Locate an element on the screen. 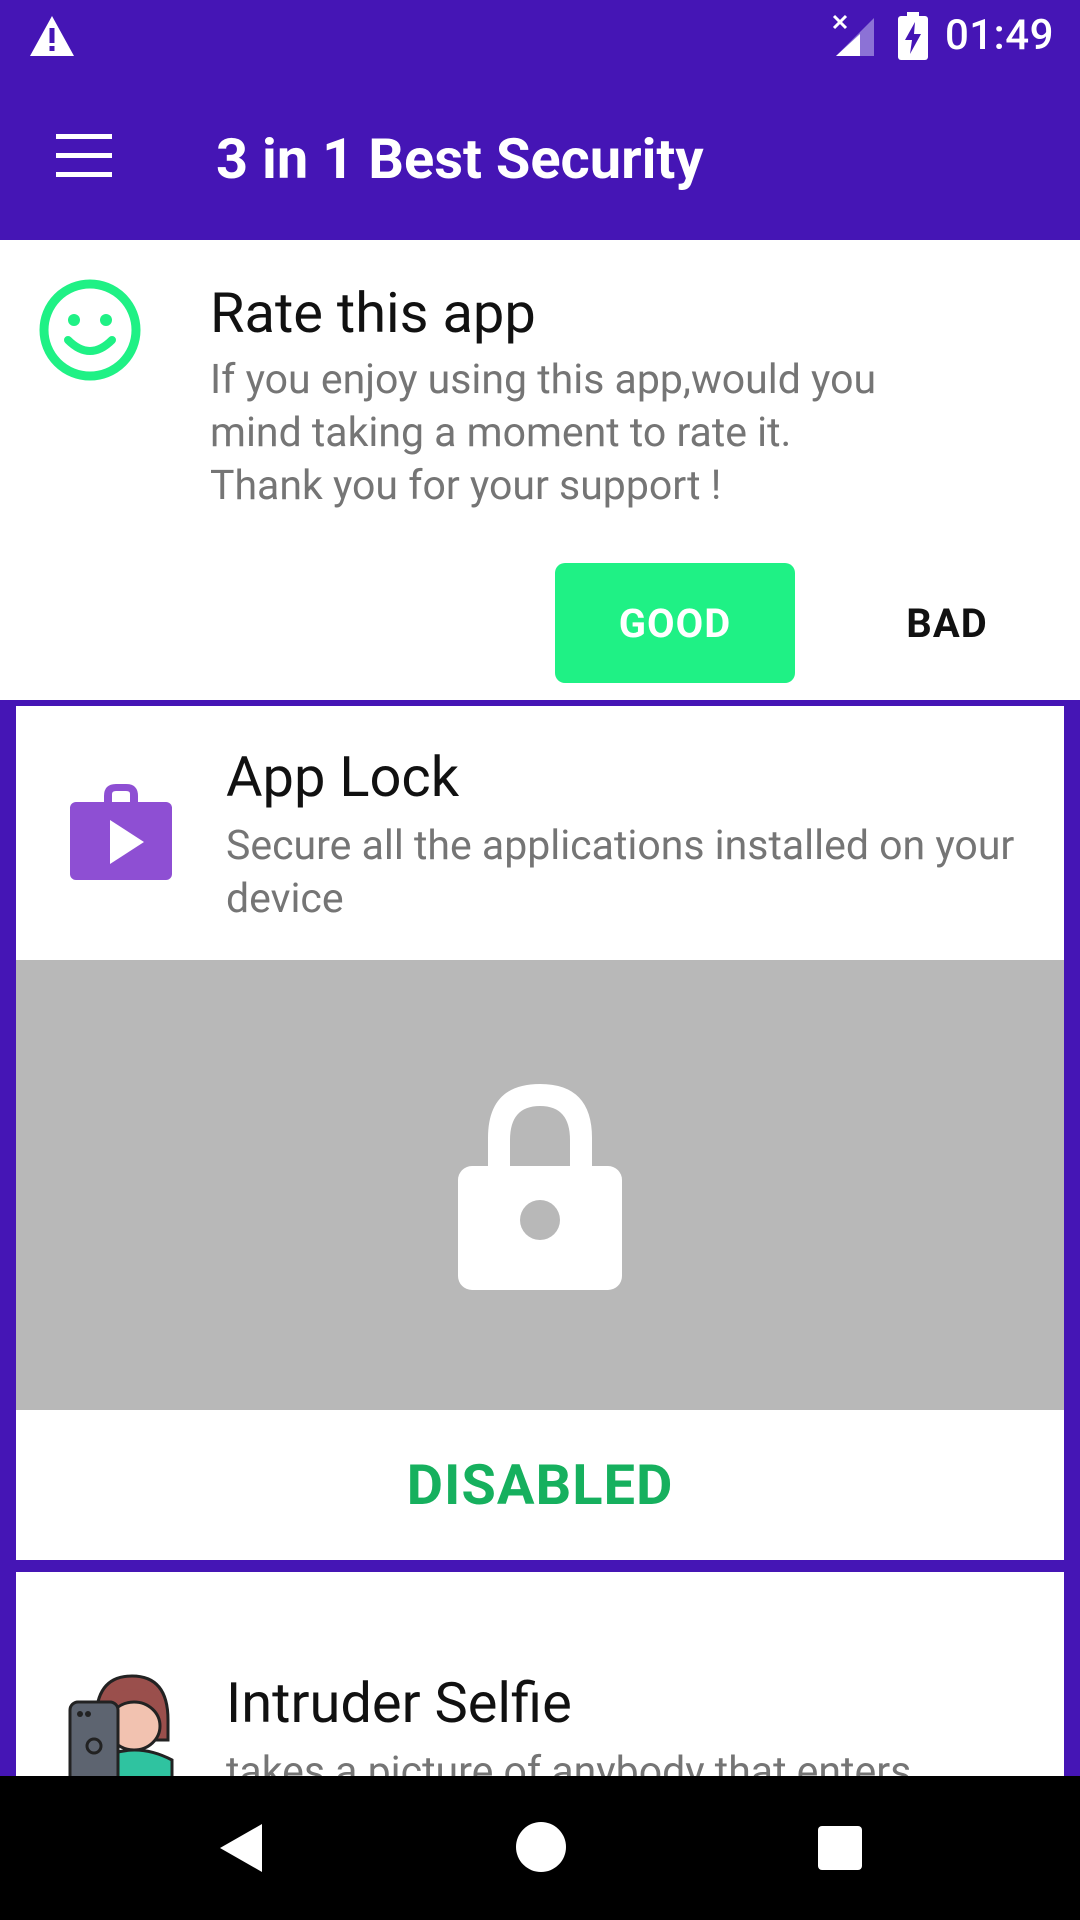  rate-description-line: If you enjoy using this app,would you is located at coordinates (543, 380).